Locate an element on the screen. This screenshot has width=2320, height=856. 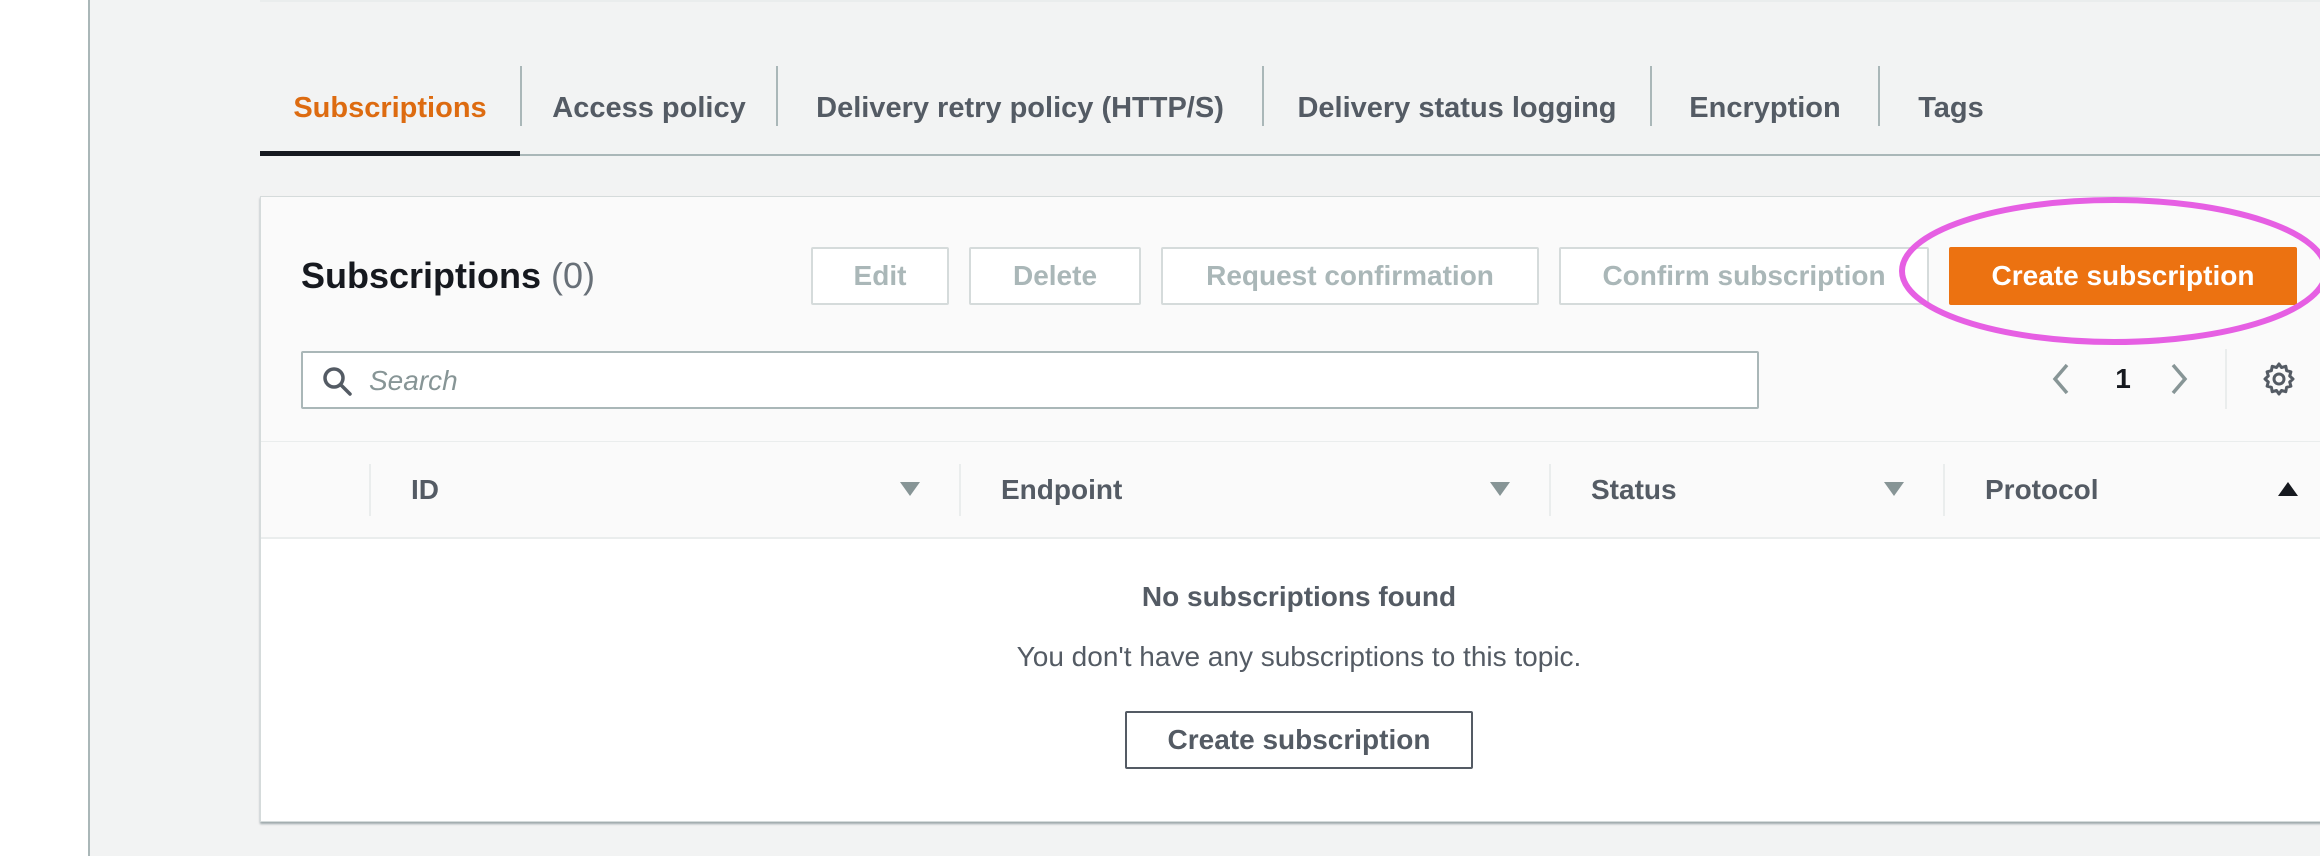
subscription-count: (0) is located at coordinates (573, 275).